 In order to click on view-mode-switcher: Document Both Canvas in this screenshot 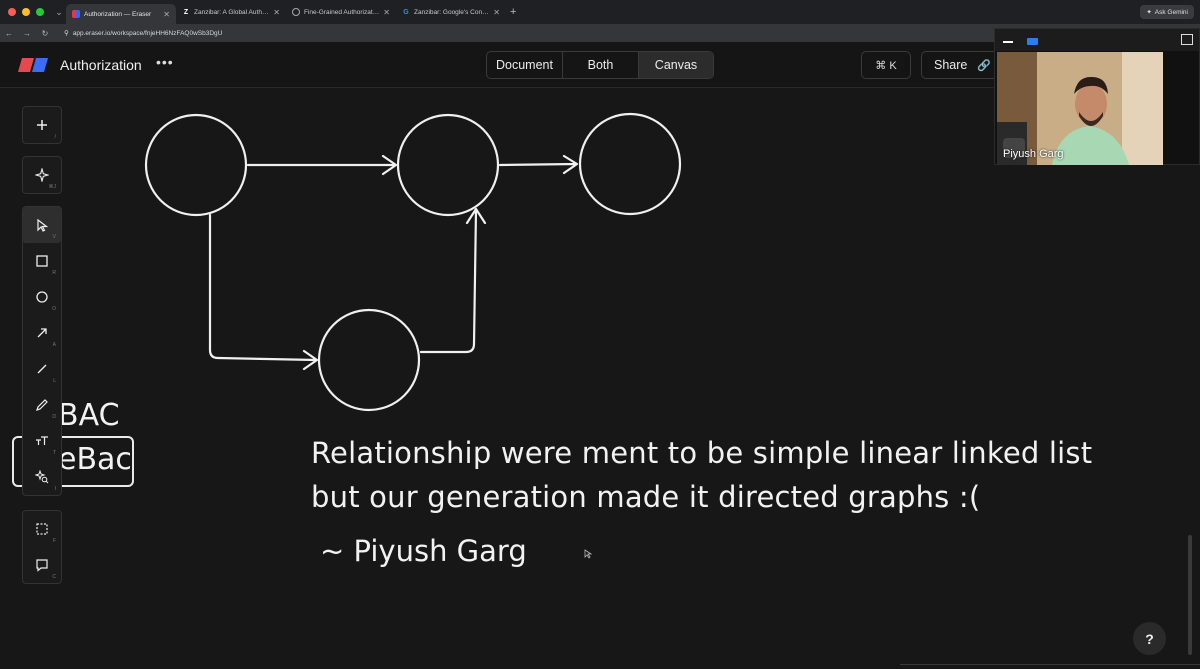, I will do `click(600, 65)`.